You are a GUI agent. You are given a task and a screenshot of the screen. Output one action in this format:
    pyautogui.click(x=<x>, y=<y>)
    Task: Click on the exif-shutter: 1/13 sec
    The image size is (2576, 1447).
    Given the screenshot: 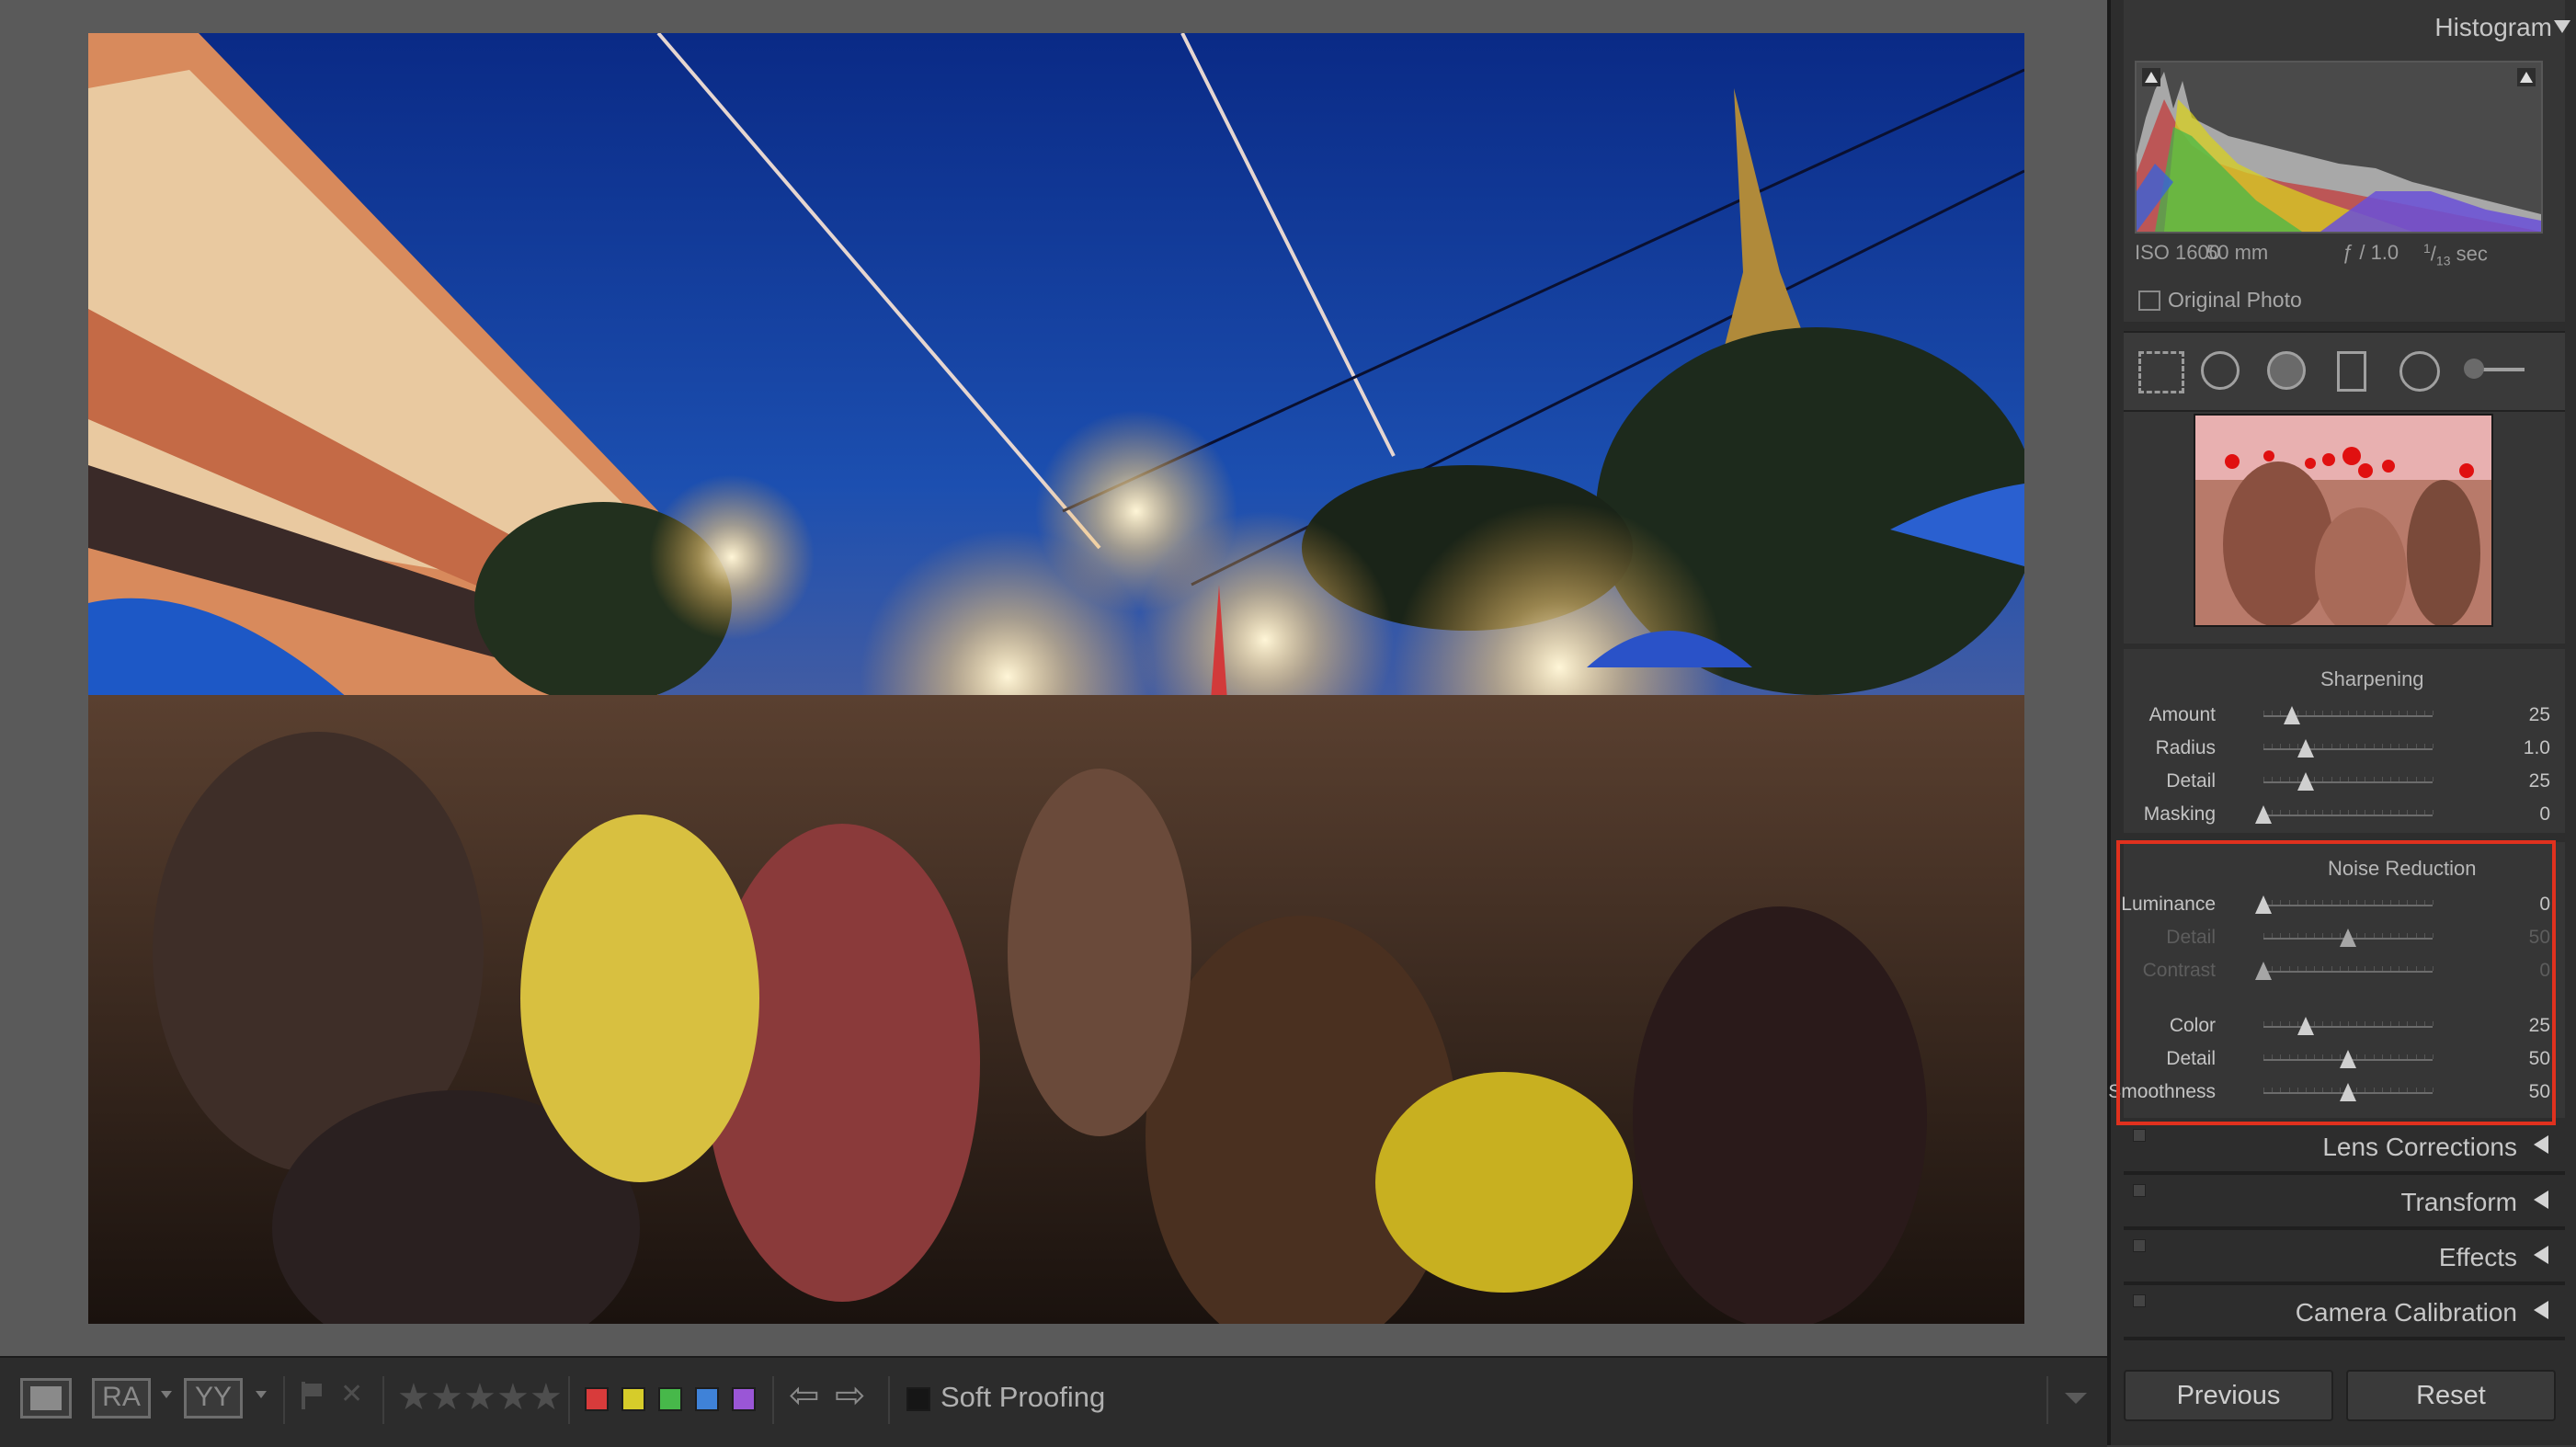 What is the action you would take?
    pyautogui.click(x=2455, y=254)
    